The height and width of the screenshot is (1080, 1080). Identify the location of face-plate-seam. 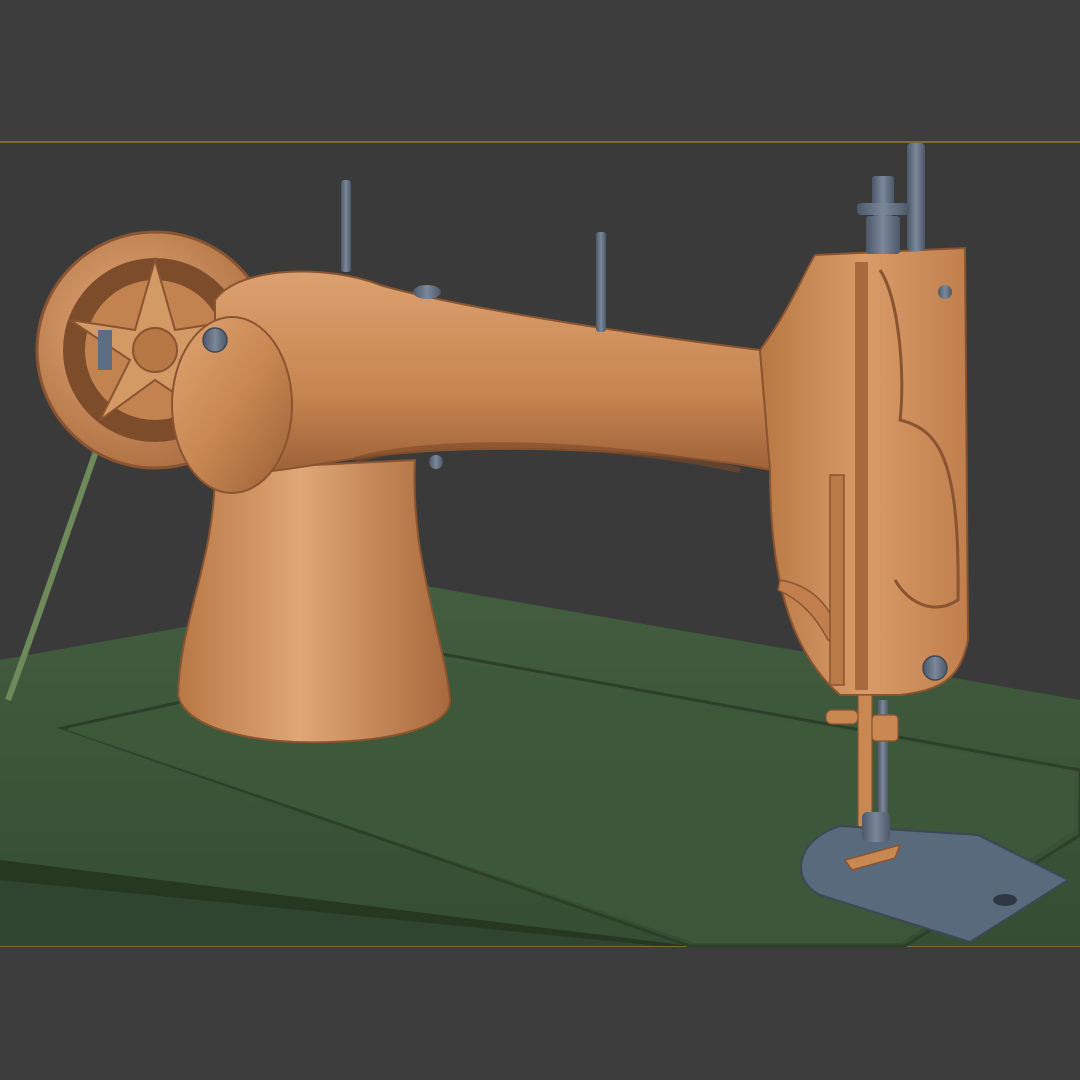
(861, 476).